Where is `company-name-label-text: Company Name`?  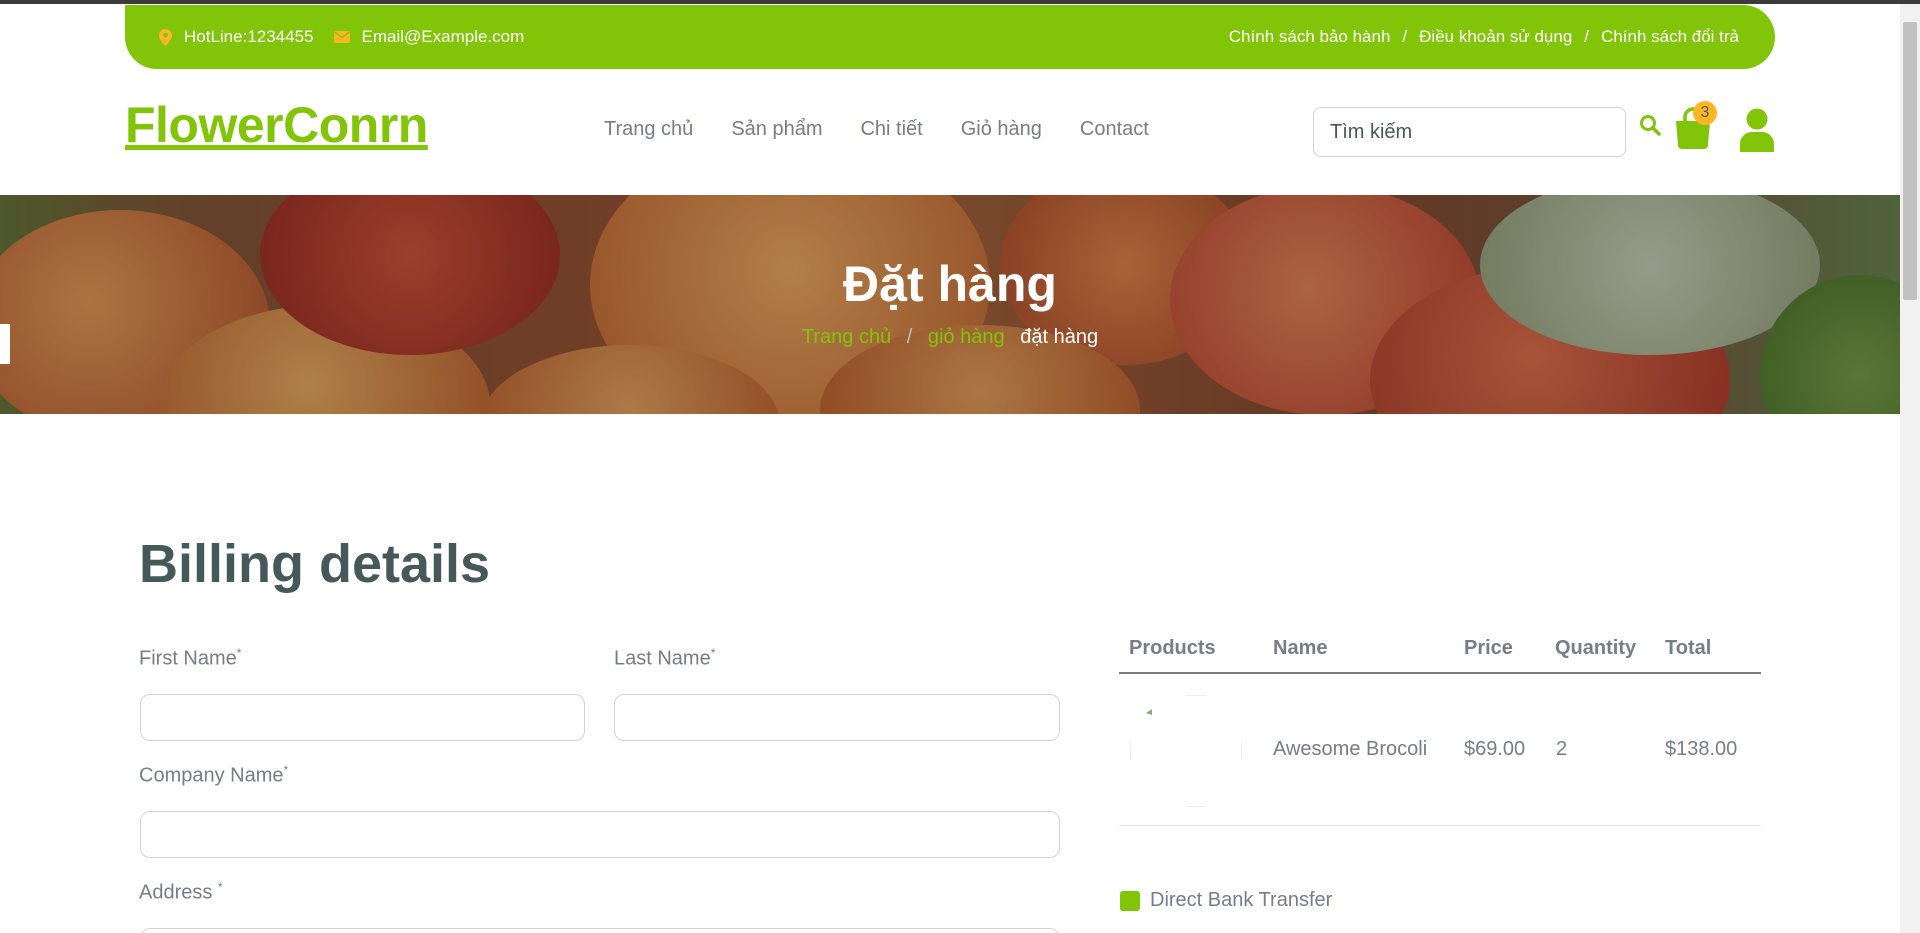 company-name-label-text: Company Name is located at coordinates (211, 775).